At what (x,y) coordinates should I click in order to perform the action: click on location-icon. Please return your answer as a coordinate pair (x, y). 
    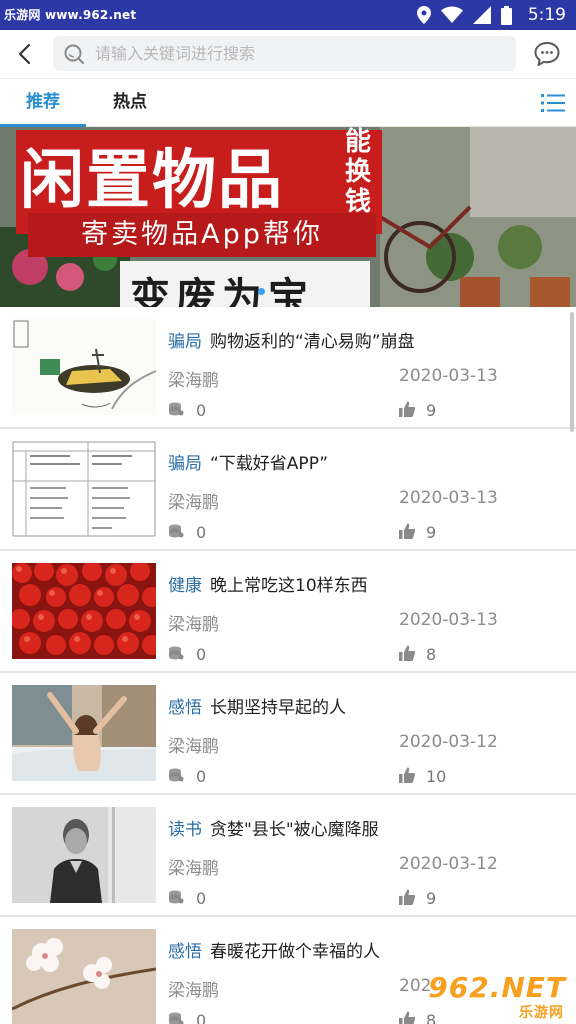
    Looking at the image, I should click on (423, 15).